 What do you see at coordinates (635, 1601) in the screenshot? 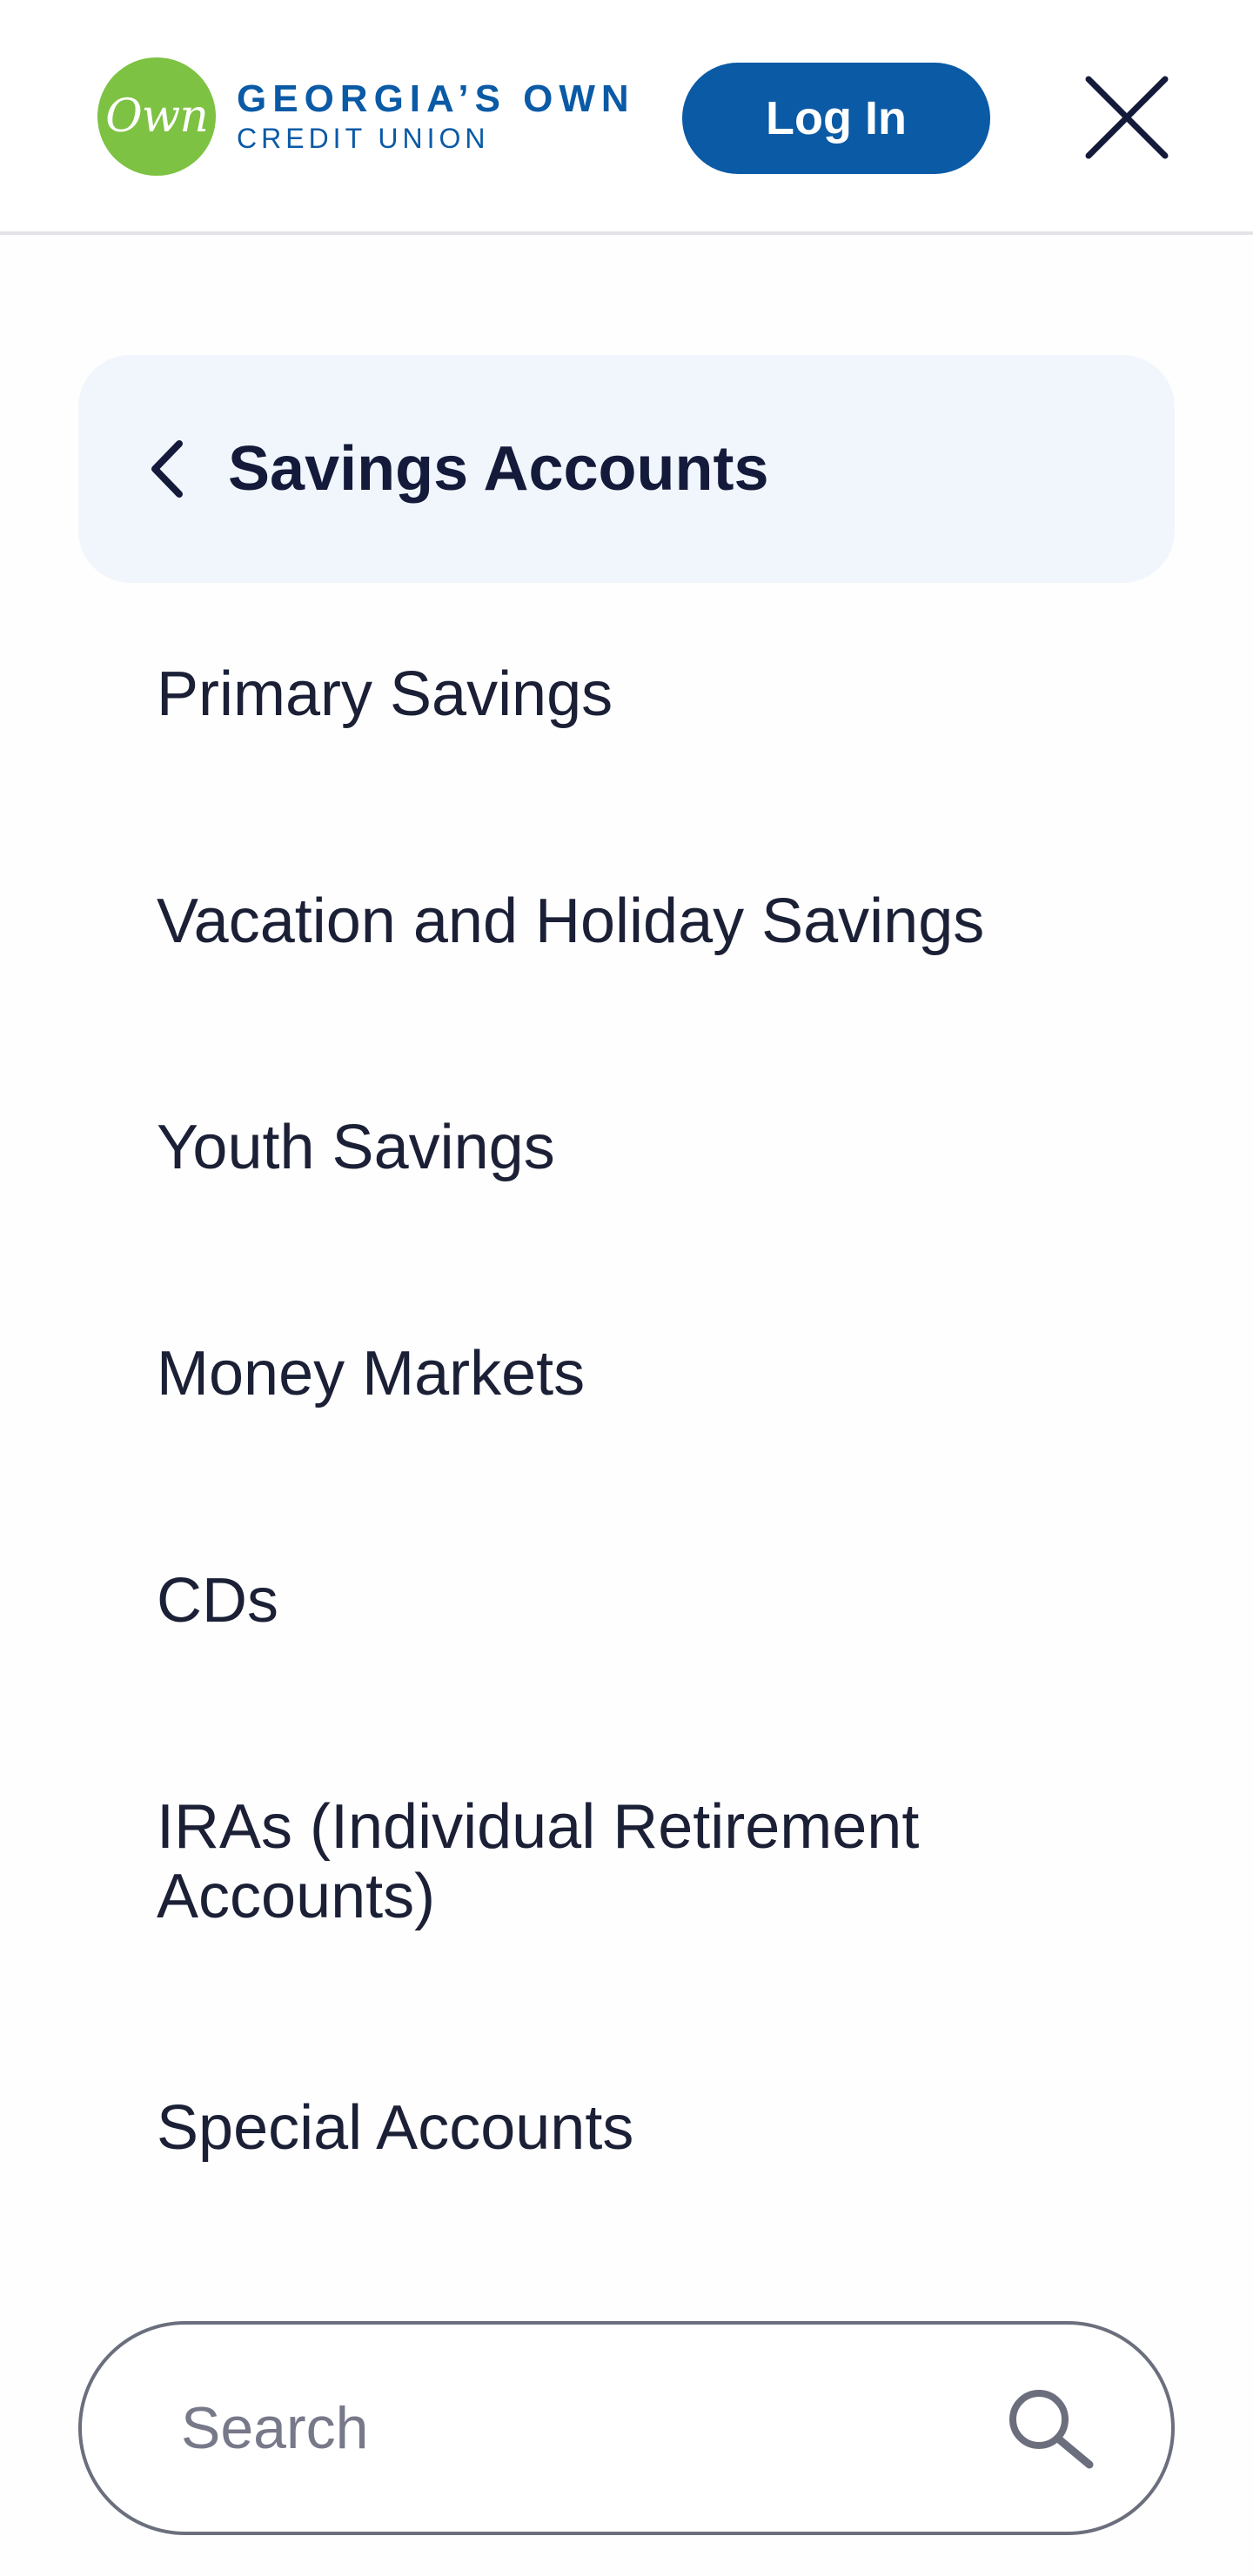
I see `menu-item-cds: CDs` at bounding box center [635, 1601].